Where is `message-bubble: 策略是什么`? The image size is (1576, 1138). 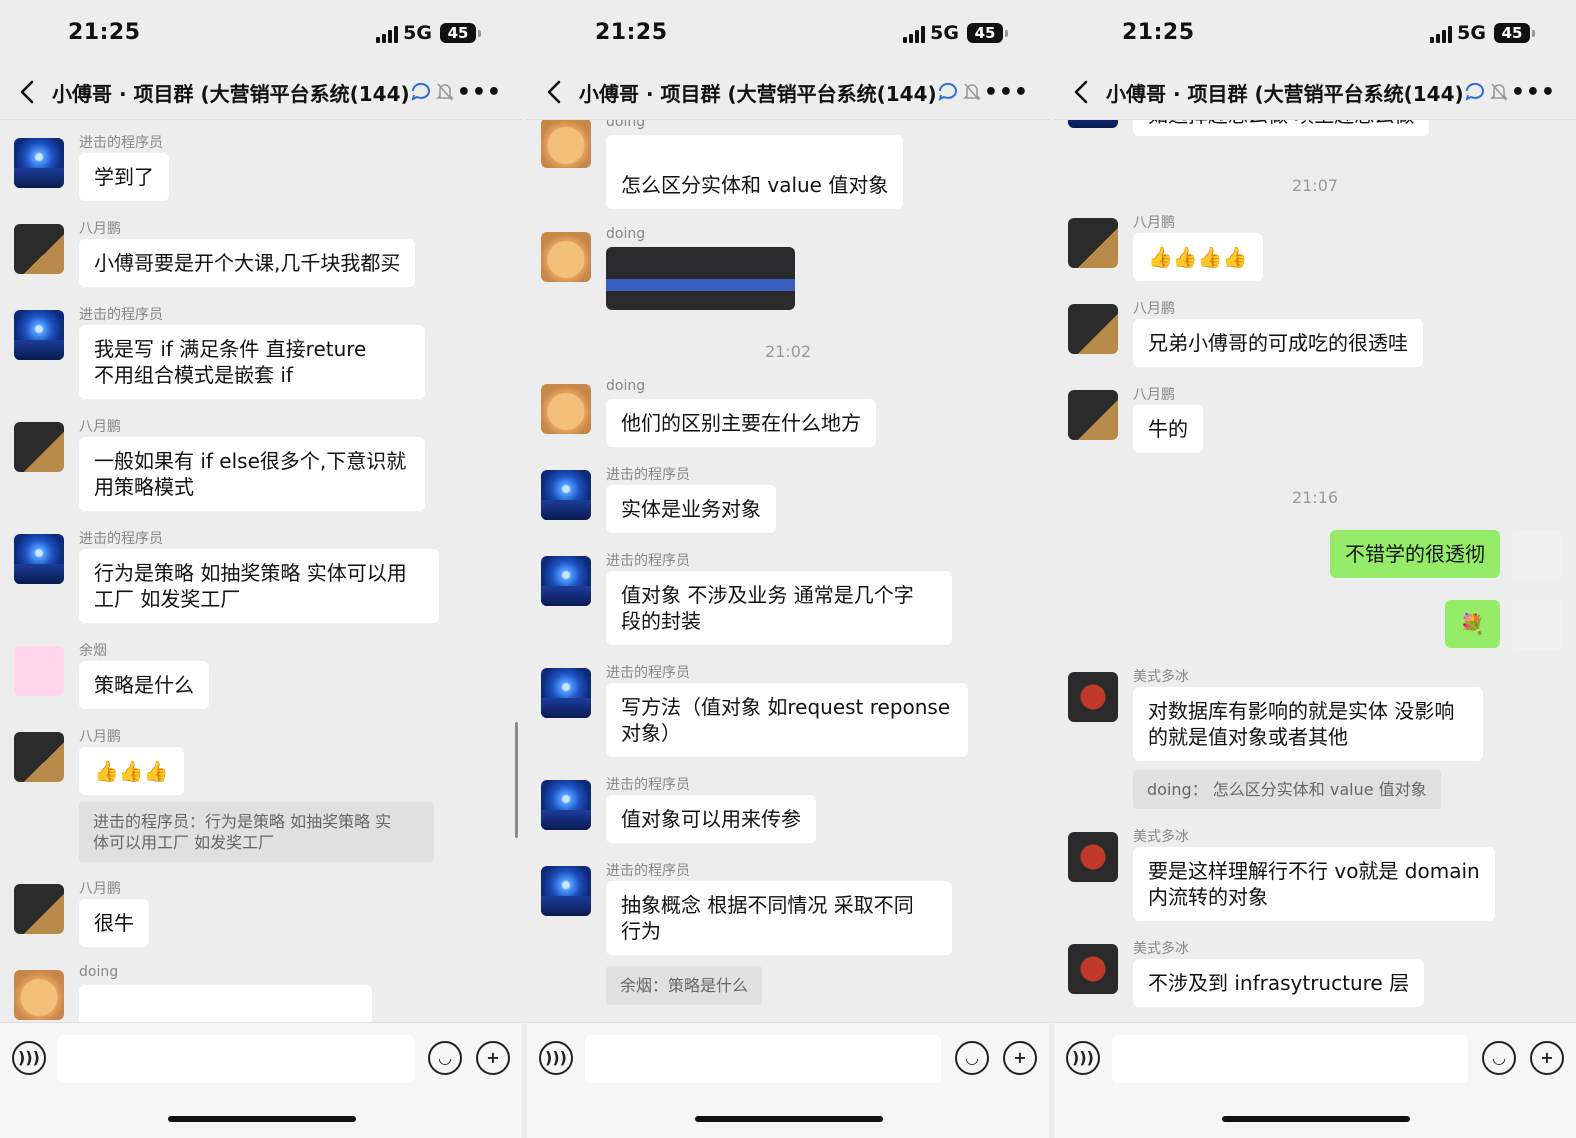
message-bubble: 策略是什么 is located at coordinates (144, 685).